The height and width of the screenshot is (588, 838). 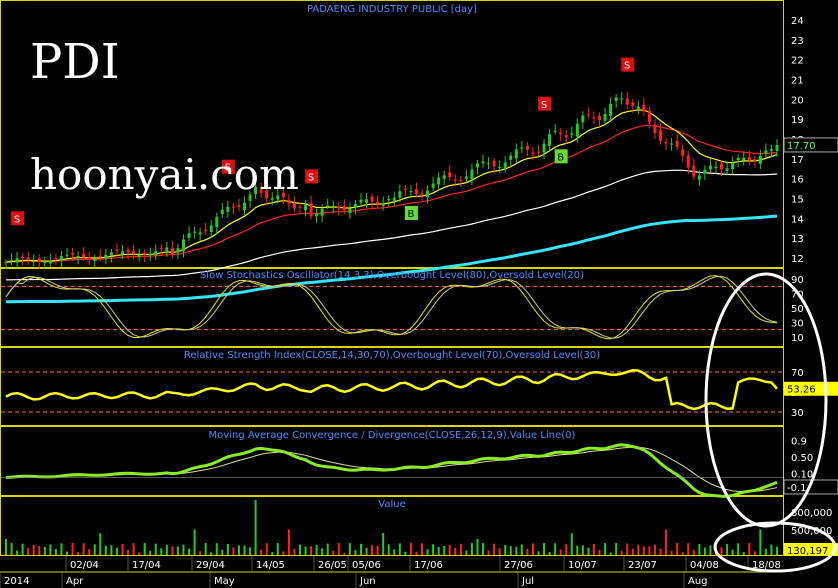 What do you see at coordinates (560, 157) in the screenshot?
I see `signal-label: B` at bounding box center [560, 157].